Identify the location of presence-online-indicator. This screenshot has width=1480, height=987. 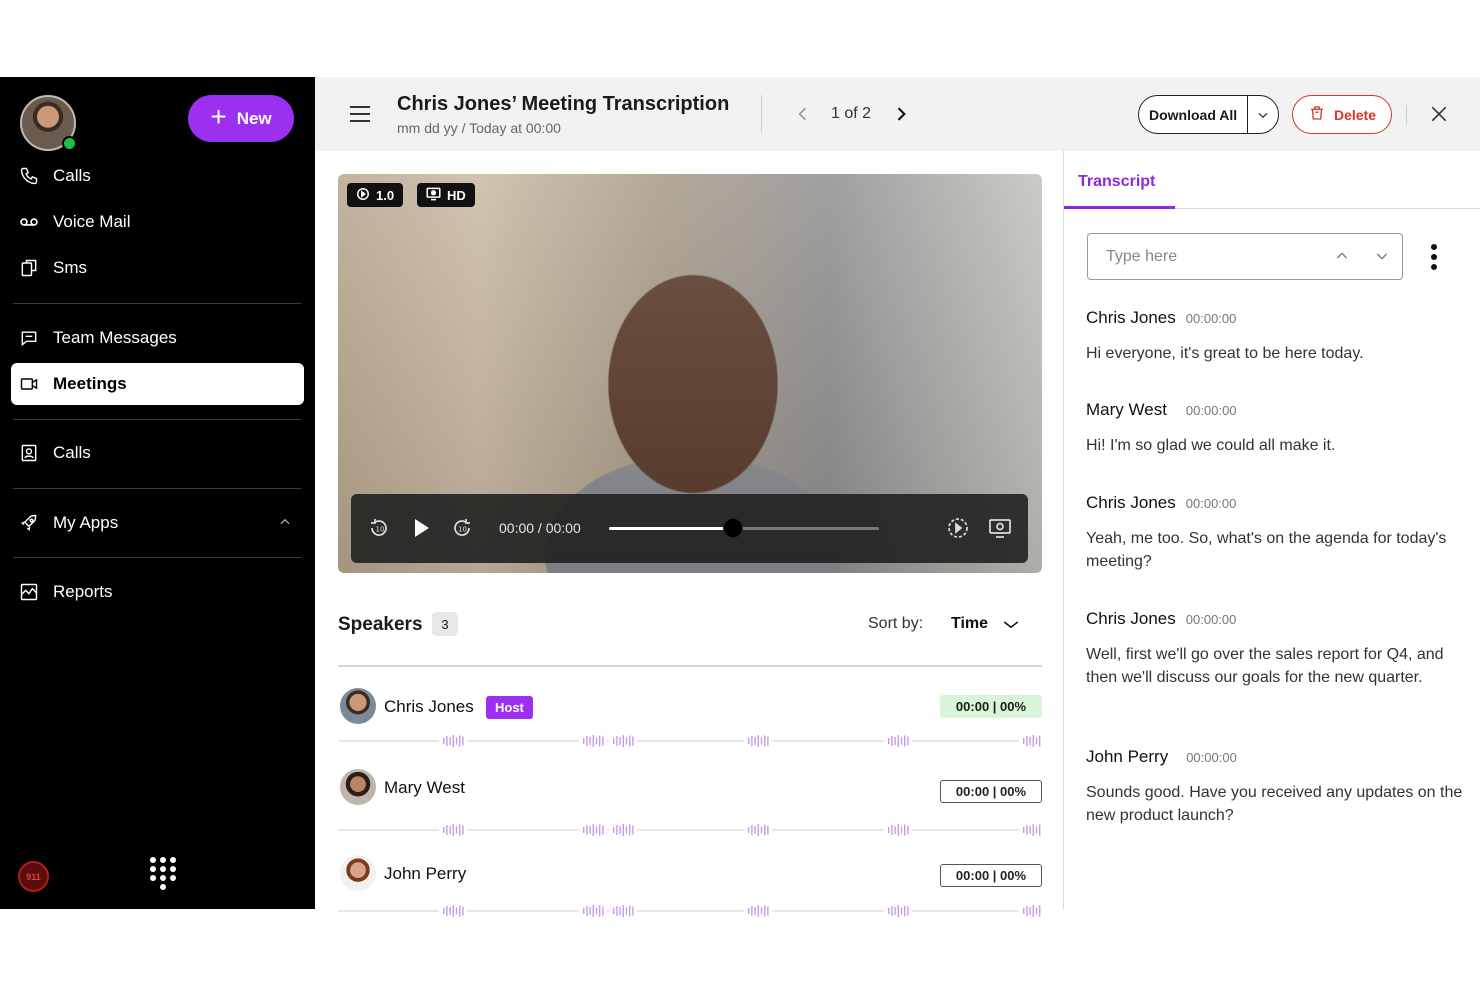
(69, 143).